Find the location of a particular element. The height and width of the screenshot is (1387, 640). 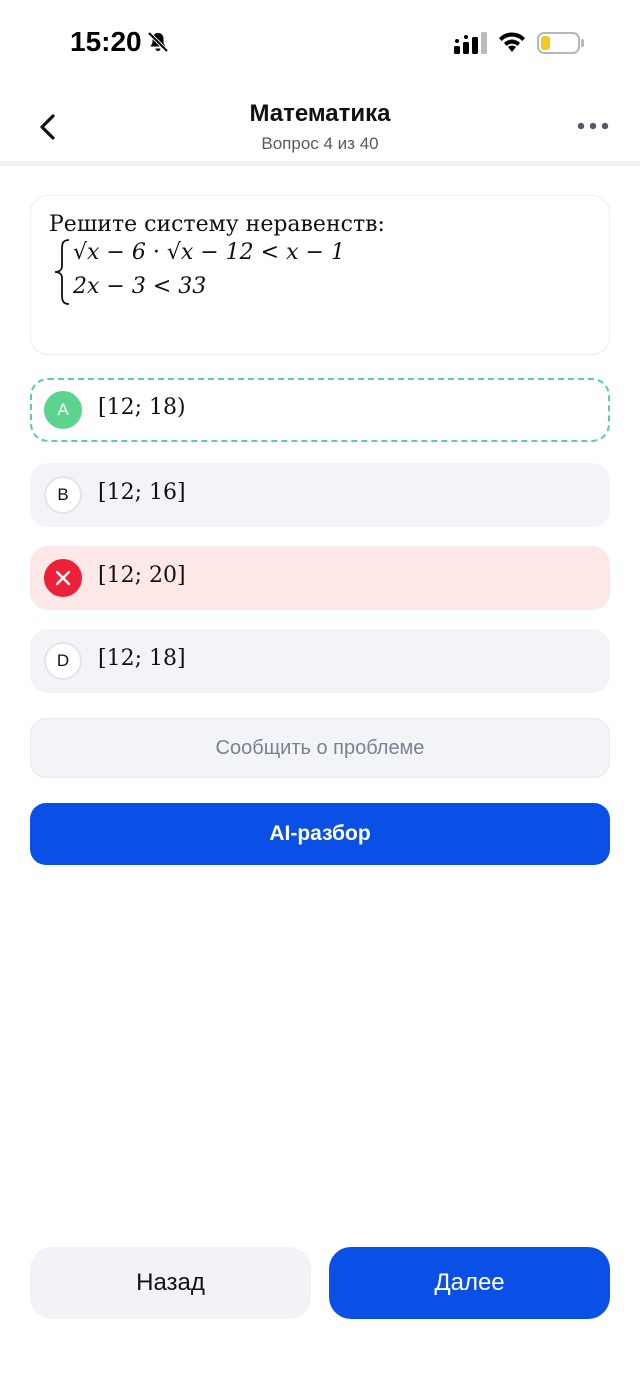

inequality-line-2: 2x − 3 < 33 is located at coordinates (140, 286).